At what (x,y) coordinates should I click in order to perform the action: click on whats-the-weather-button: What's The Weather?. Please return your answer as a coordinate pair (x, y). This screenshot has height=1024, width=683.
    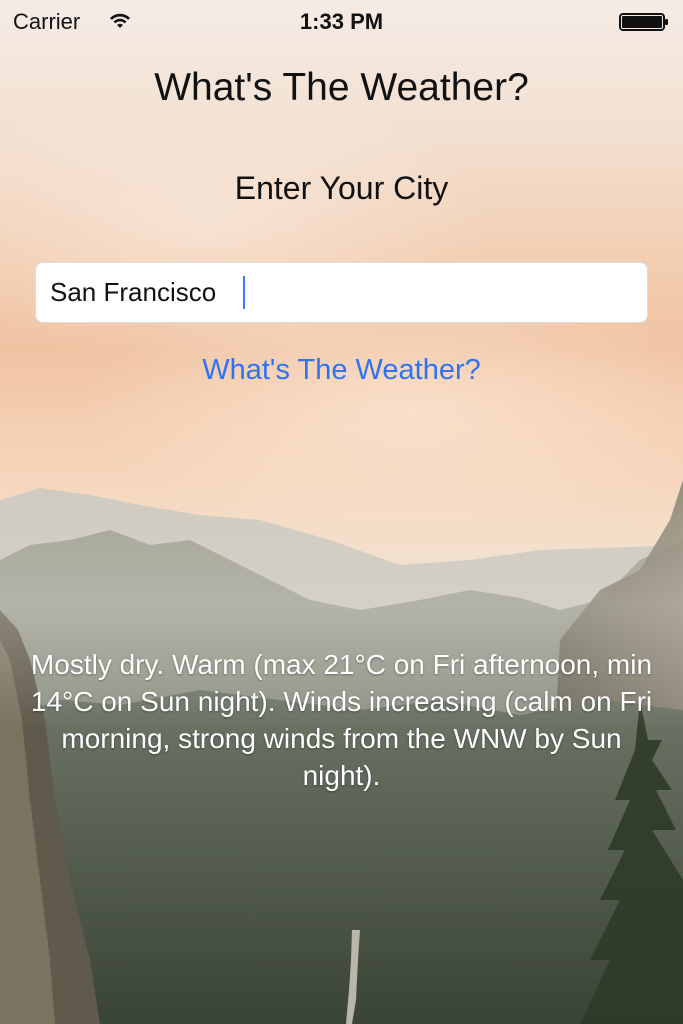
    Looking at the image, I should click on (341, 370).